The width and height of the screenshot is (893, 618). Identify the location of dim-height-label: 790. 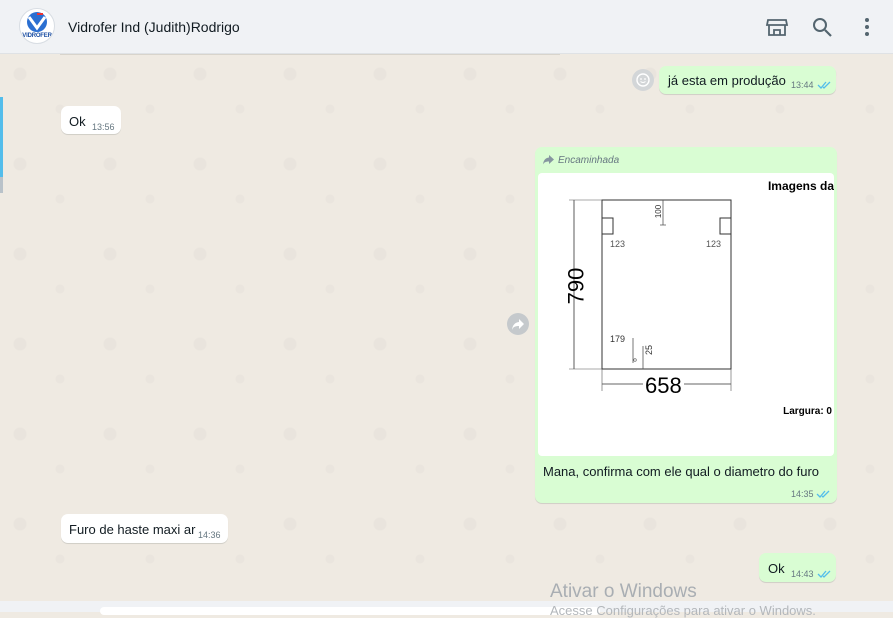
(576, 286).